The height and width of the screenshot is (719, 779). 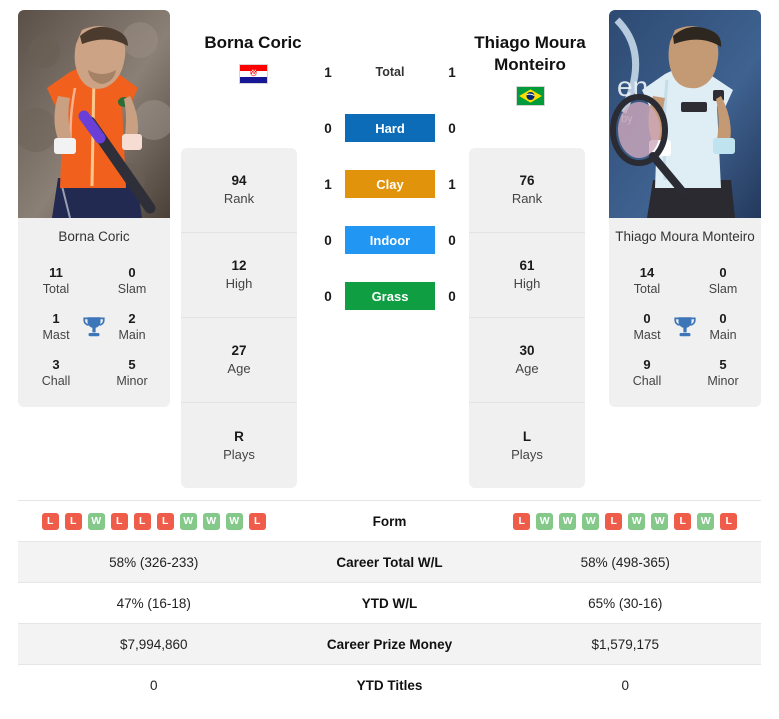 I want to click on row-value-left: 47% (16-18), so click(x=153, y=603).